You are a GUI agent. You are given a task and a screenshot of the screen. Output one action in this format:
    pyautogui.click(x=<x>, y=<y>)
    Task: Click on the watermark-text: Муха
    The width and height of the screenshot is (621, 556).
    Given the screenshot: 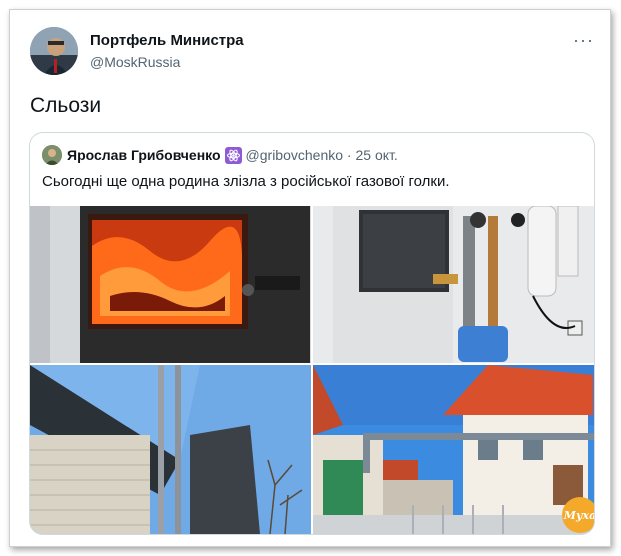 What is the action you would take?
    pyautogui.click(x=579, y=515)
    